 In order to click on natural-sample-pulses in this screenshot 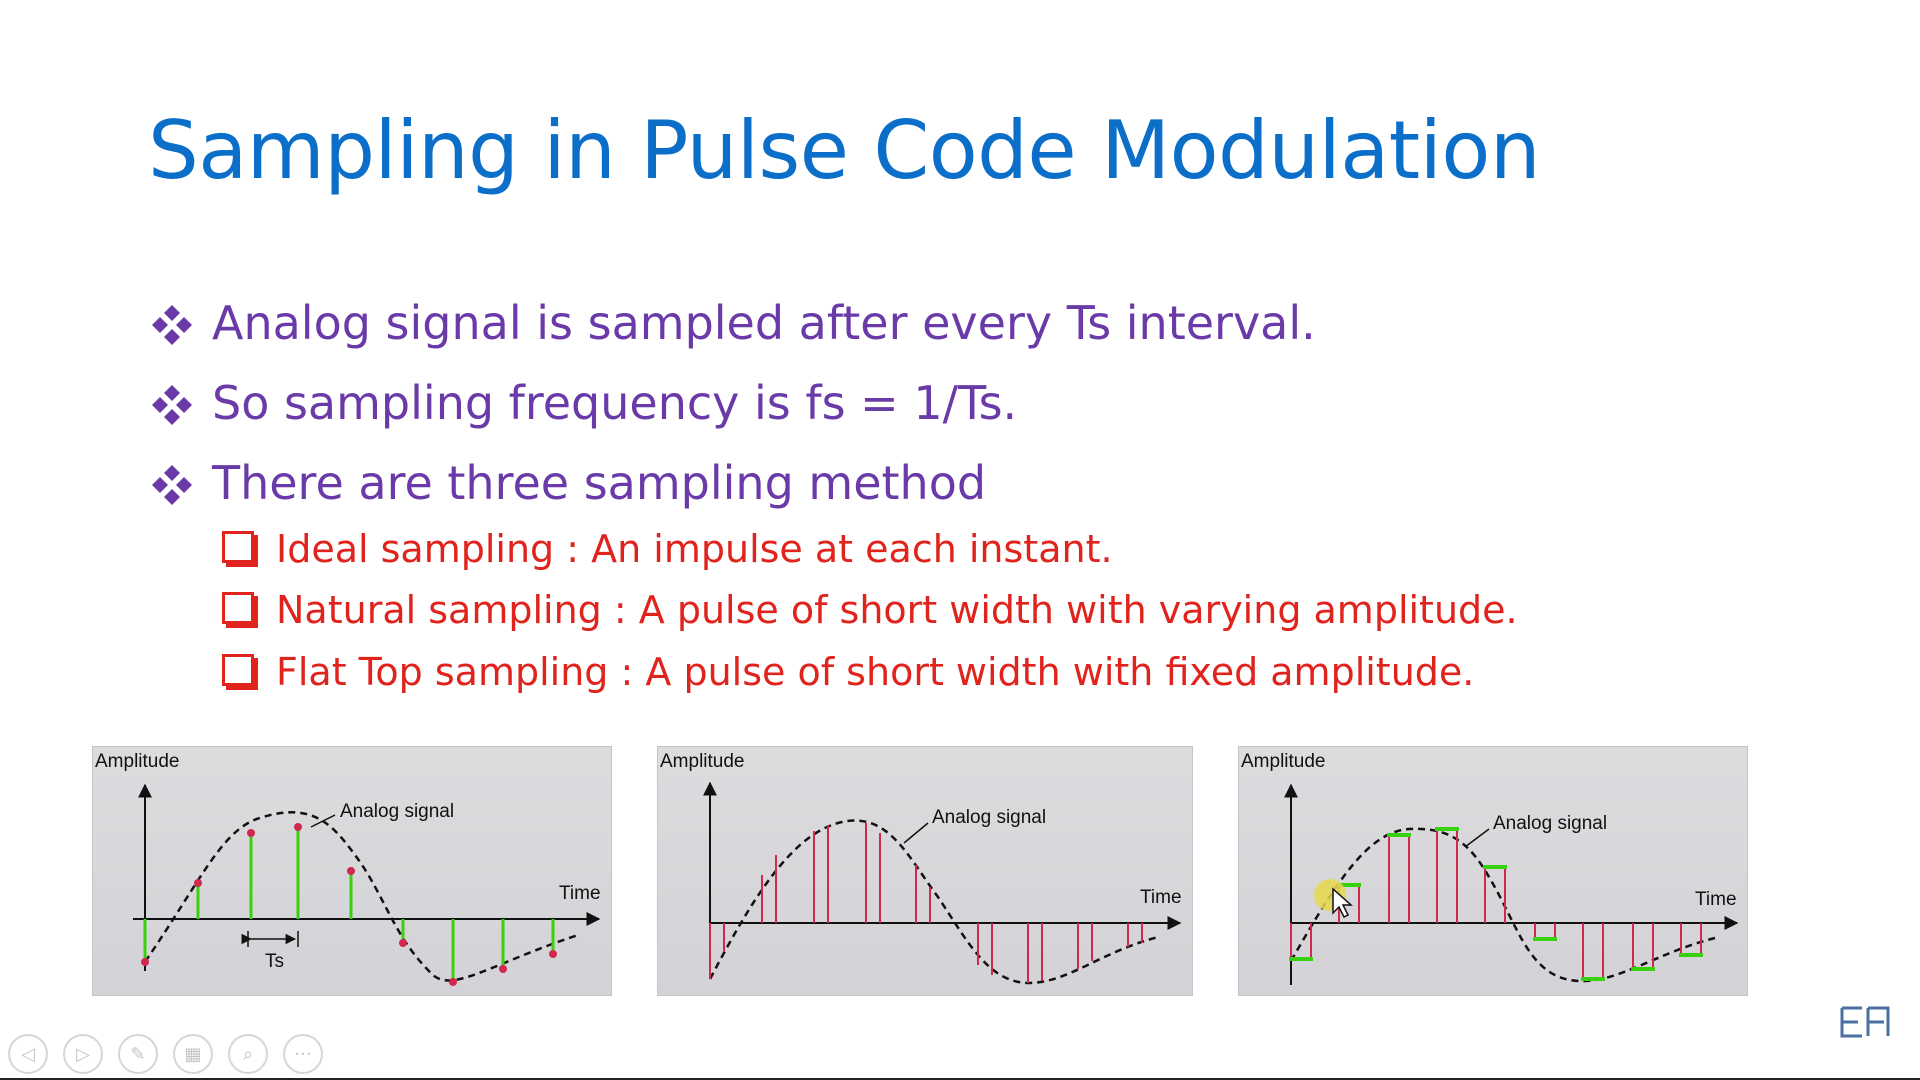, I will do `click(926, 903)`.